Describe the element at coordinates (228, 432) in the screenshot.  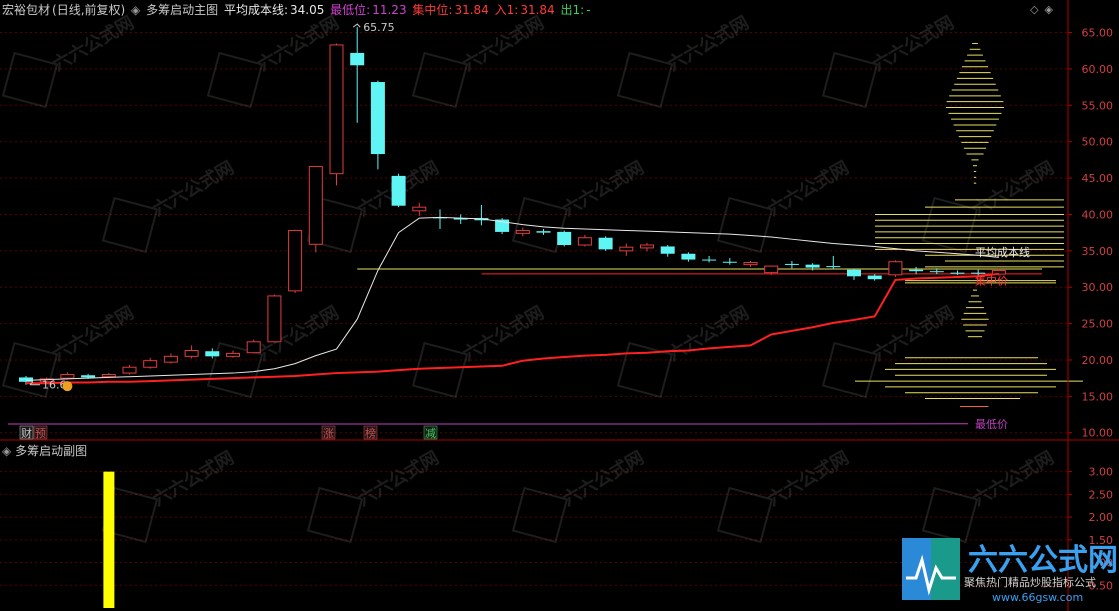
I see `event-markers: 财预 涨 榜 减` at that location.